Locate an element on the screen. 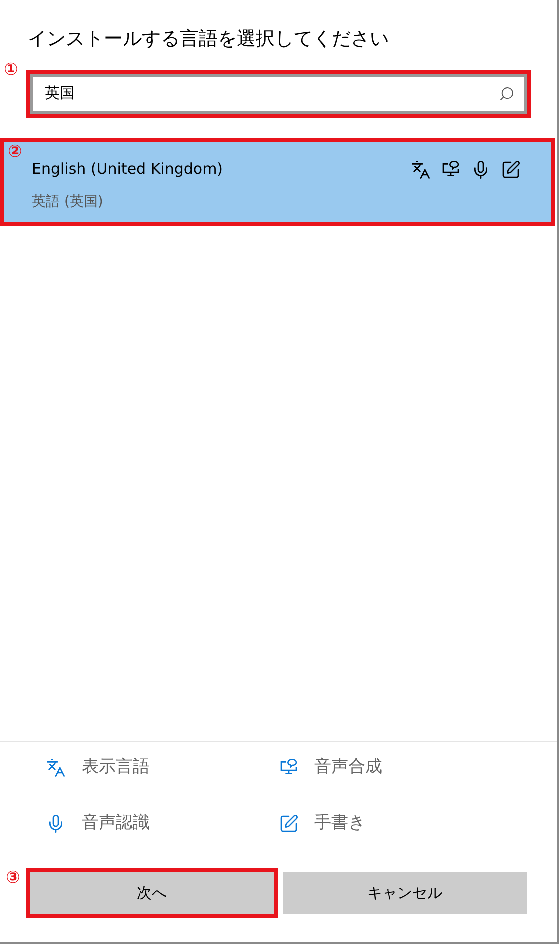 The width and height of the screenshot is (559, 944). dialog-button: 次へ is located at coordinates (152, 893).